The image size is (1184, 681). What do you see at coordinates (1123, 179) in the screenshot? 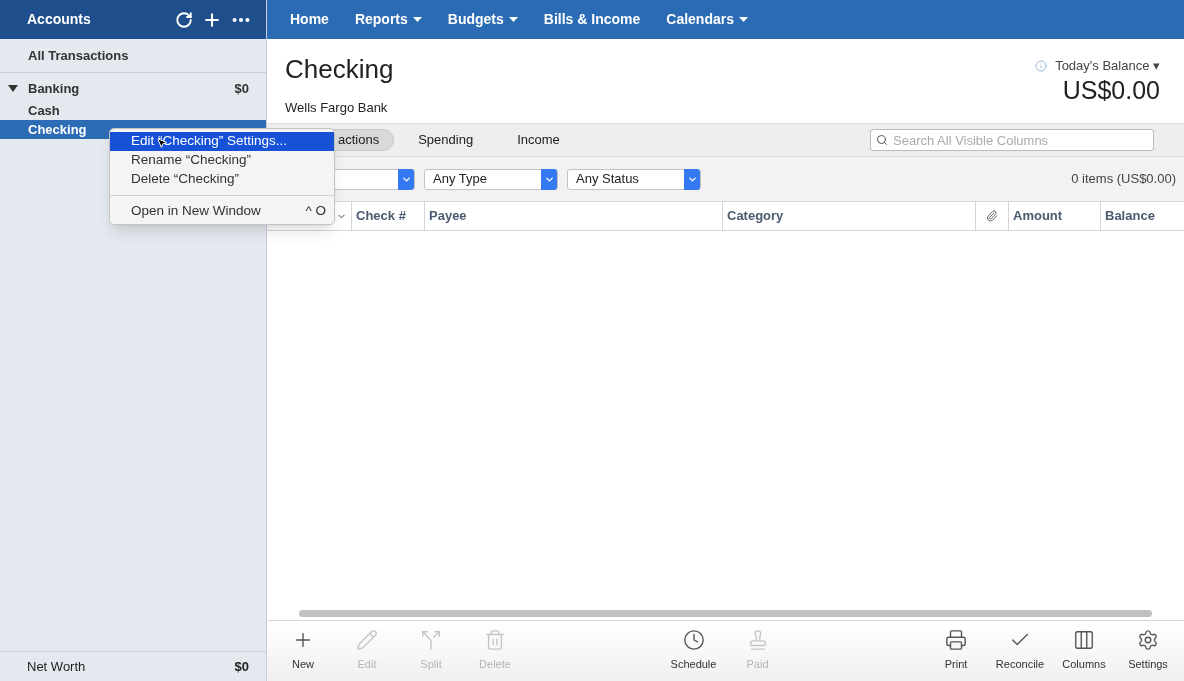
I see `item-count: 0 items (US$0.00)` at bounding box center [1123, 179].